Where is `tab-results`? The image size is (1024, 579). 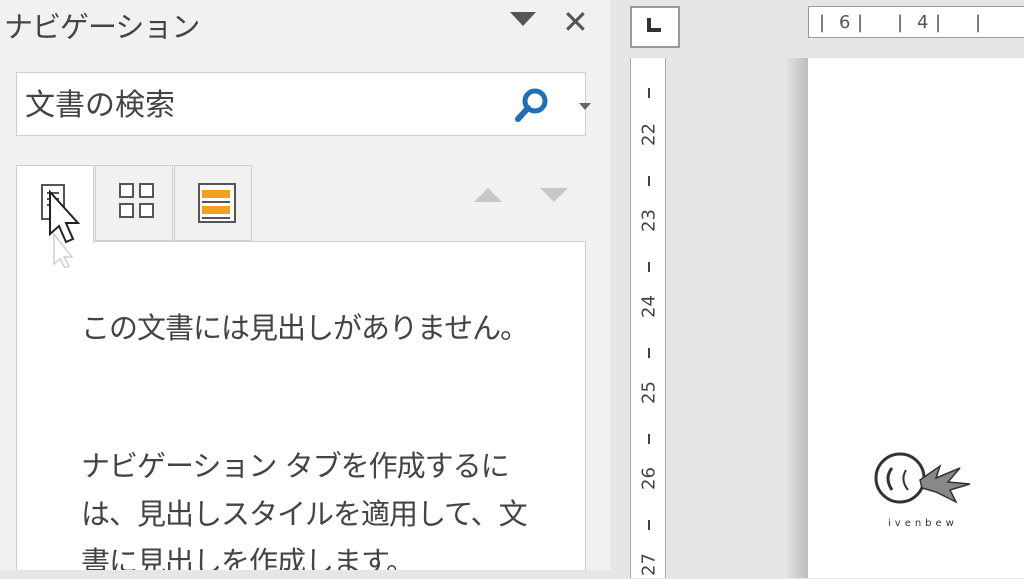 tab-results is located at coordinates (213, 203).